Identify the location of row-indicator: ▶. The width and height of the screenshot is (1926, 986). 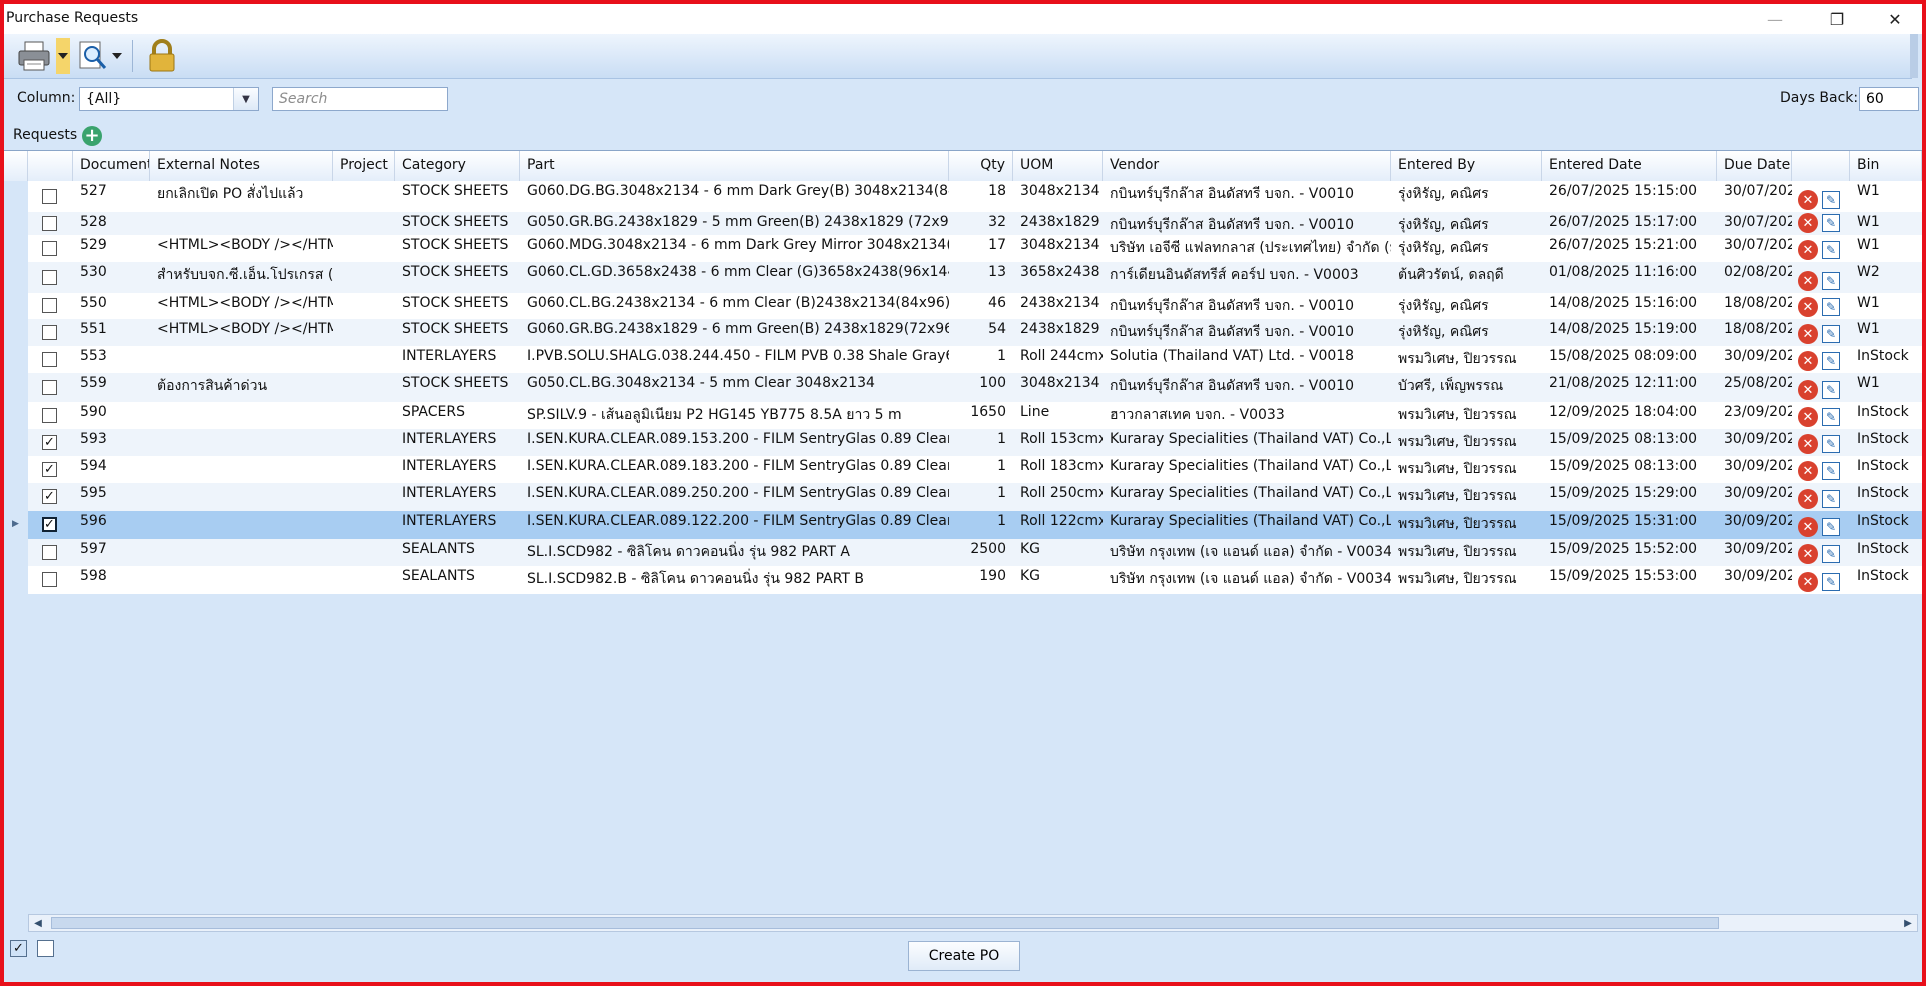
(16, 525).